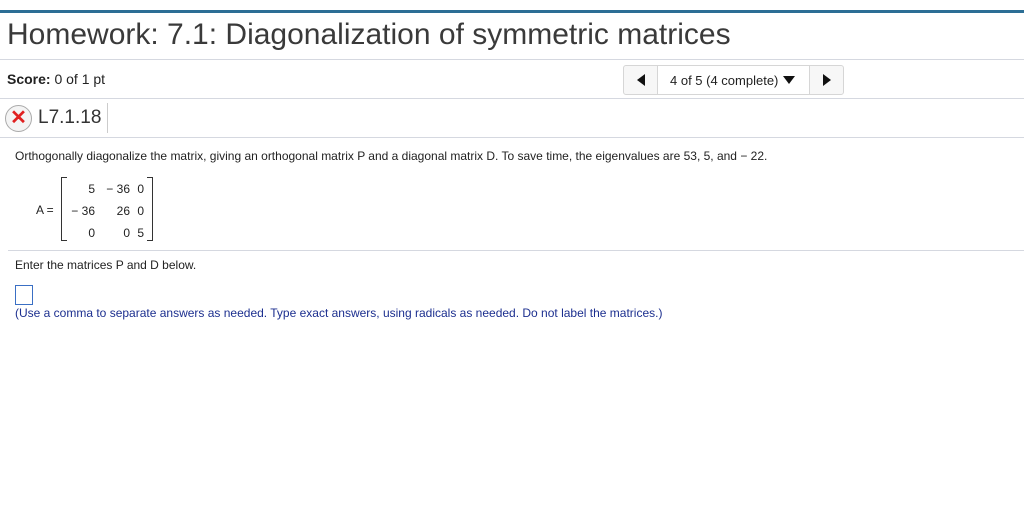 This screenshot has height=518, width=1024. I want to click on right-triangle-icon, so click(826, 80).